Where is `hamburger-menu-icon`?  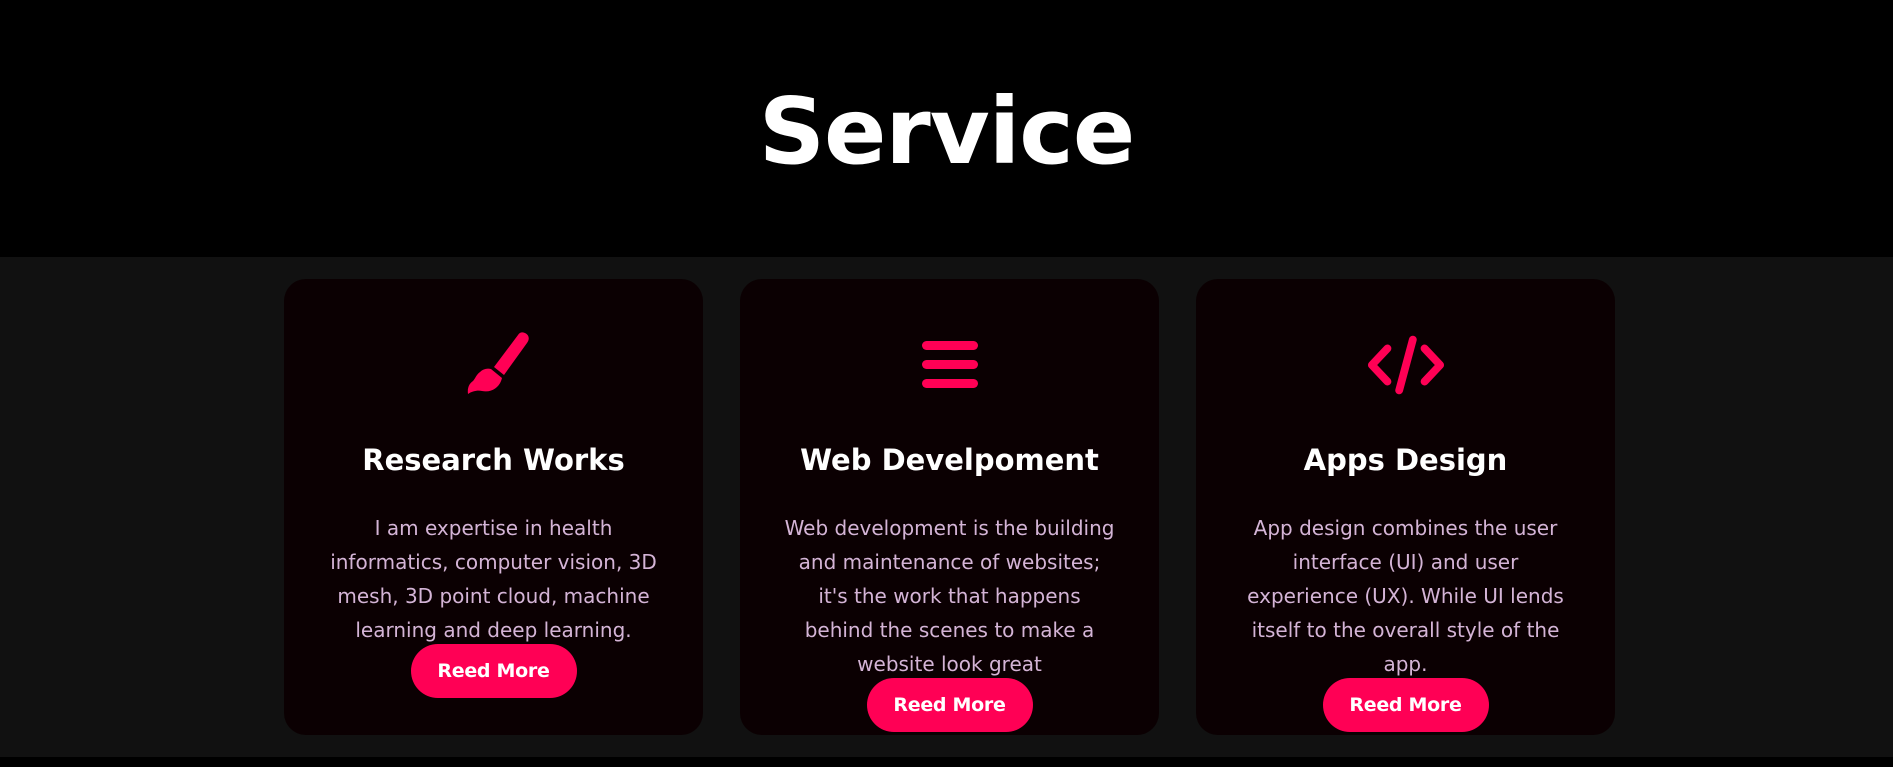 hamburger-menu-icon is located at coordinates (950, 365).